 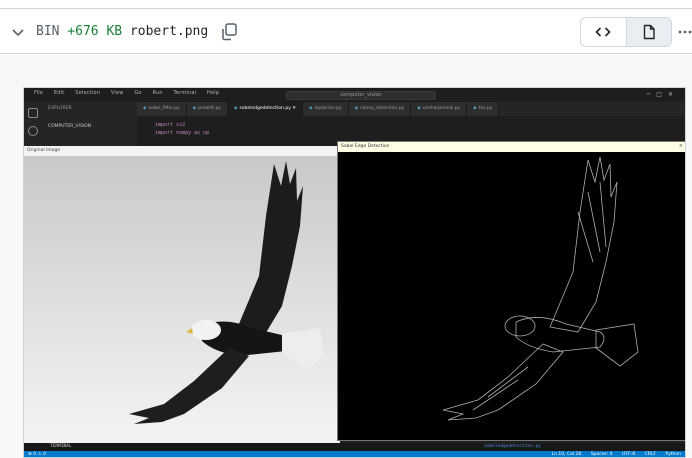 I want to click on menu-item: Selection, so click(x=88, y=93).